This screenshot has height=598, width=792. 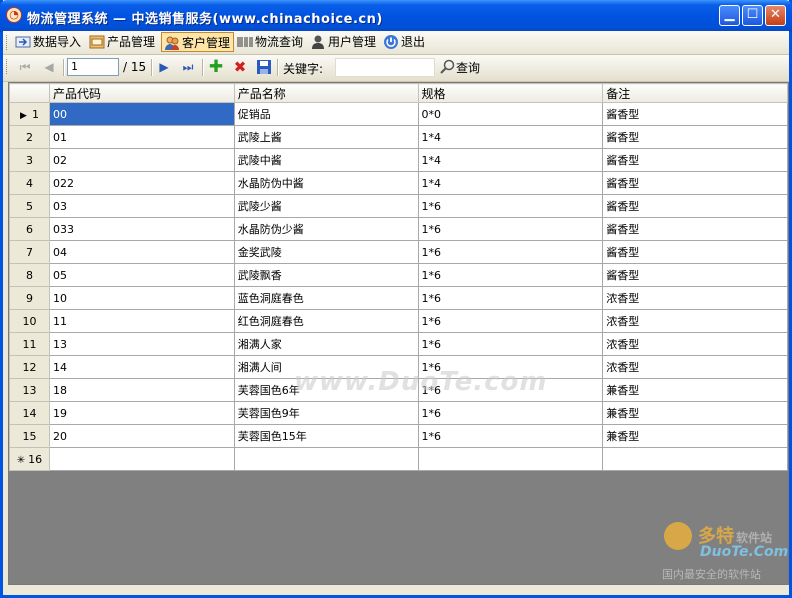 What do you see at coordinates (49, 67) in the screenshot?
I see `previous-record-icon: ◀` at bounding box center [49, 67].